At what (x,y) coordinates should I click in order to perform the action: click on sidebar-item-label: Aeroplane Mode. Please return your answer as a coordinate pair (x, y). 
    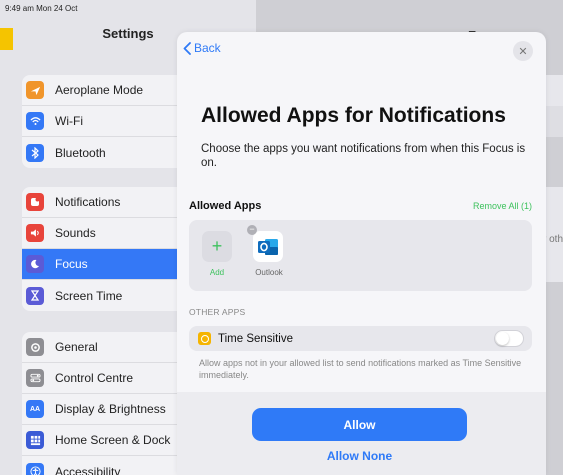
    Looking at the image, I should click on (99, 90).